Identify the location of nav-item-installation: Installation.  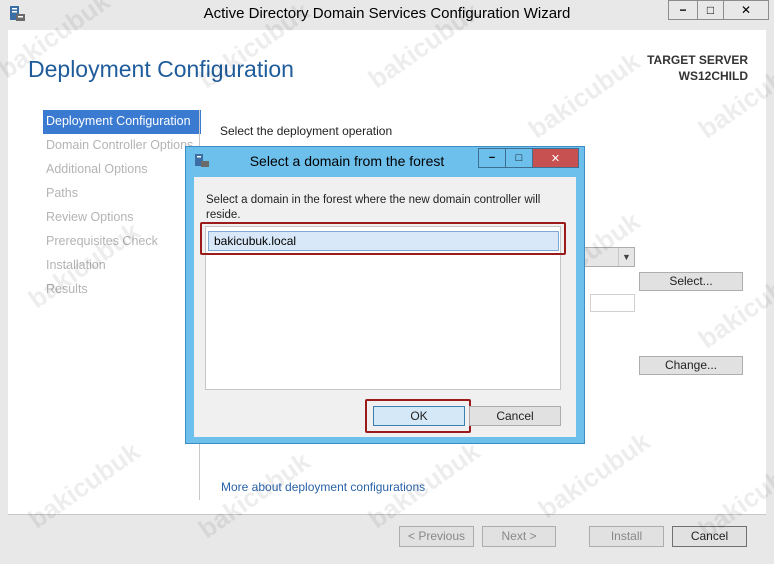
(76, 265).